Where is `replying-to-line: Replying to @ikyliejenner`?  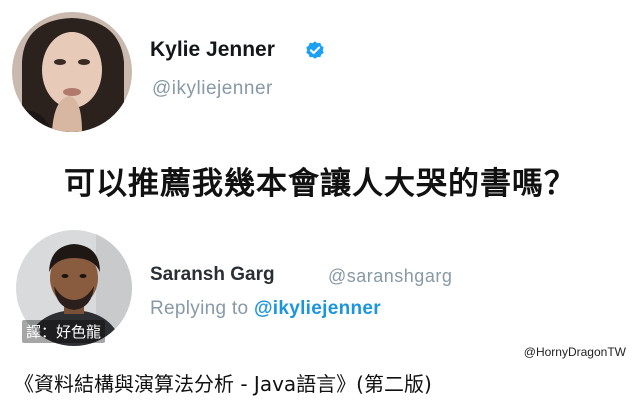
replying-to-line: Replying to @ikyliejenner is located at coordinates (265, 309).